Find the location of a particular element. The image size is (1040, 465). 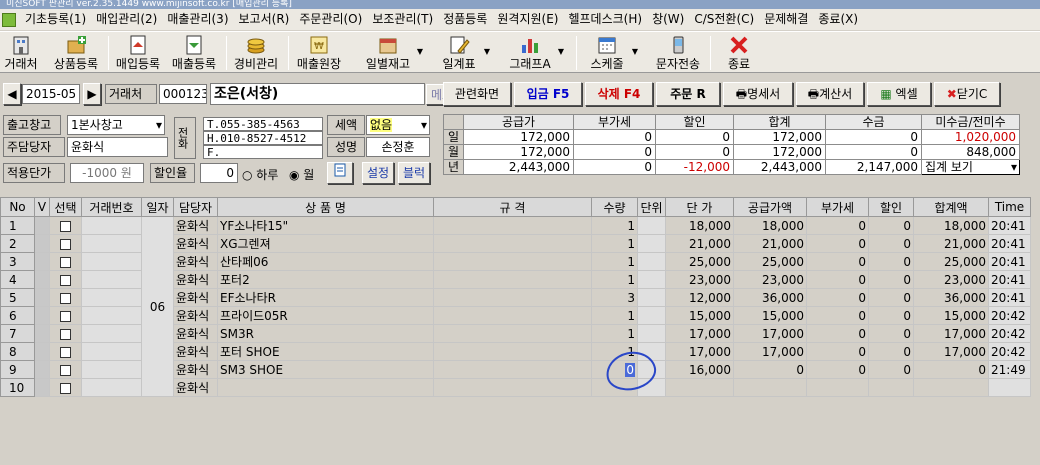

month-field: 2015-05 is located at coordinates (51, 94).